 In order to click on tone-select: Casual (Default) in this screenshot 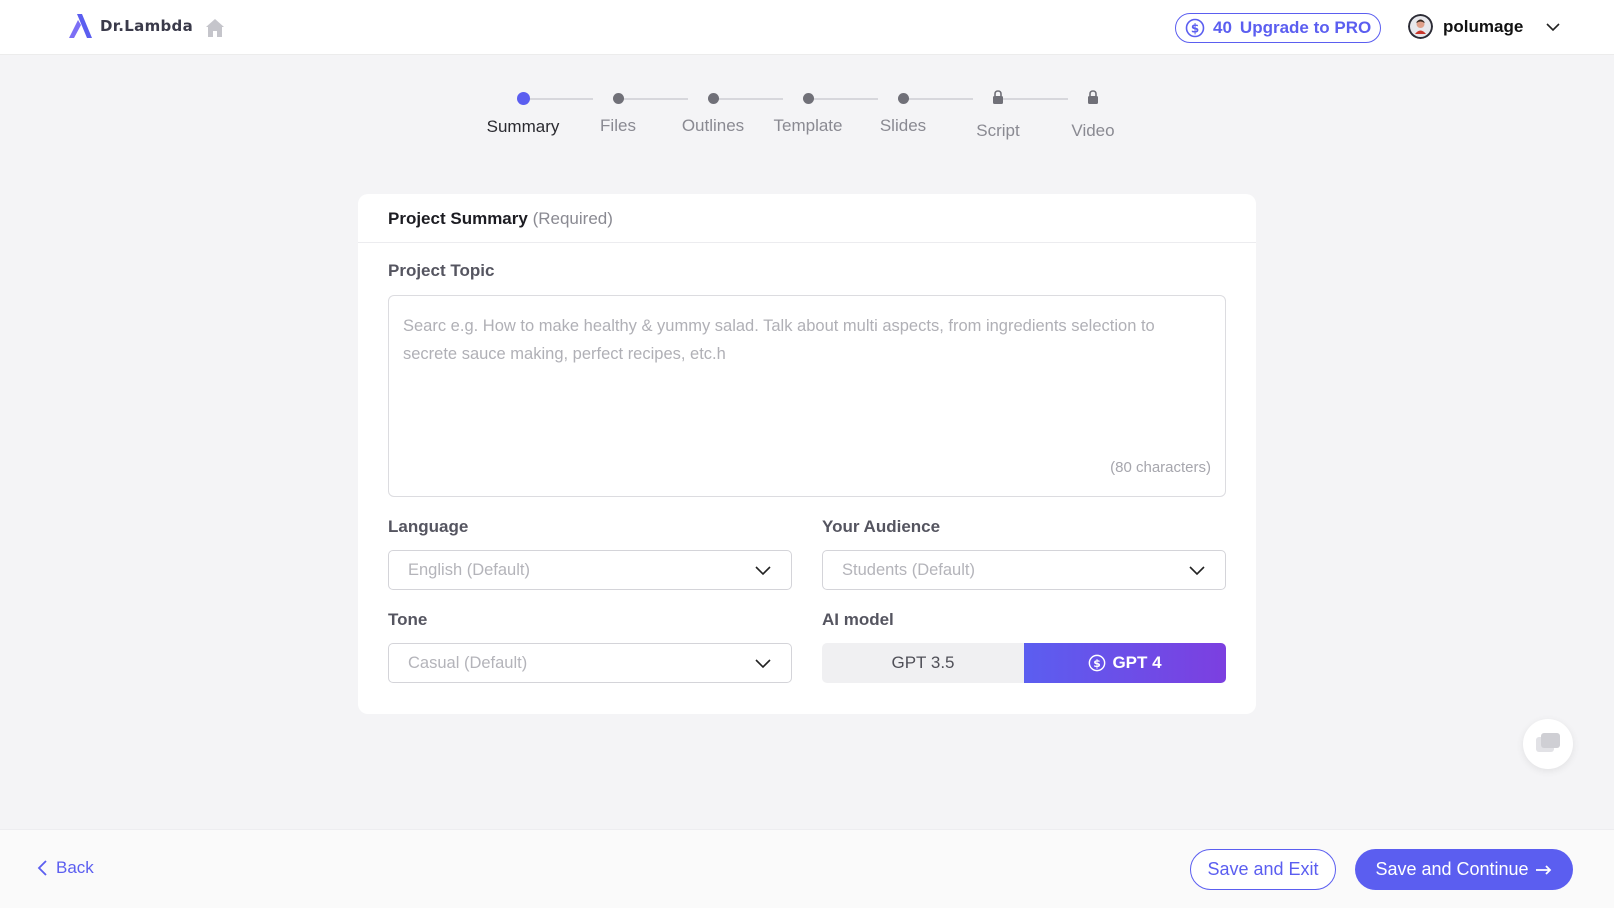, I will do `click(590, 663)`.